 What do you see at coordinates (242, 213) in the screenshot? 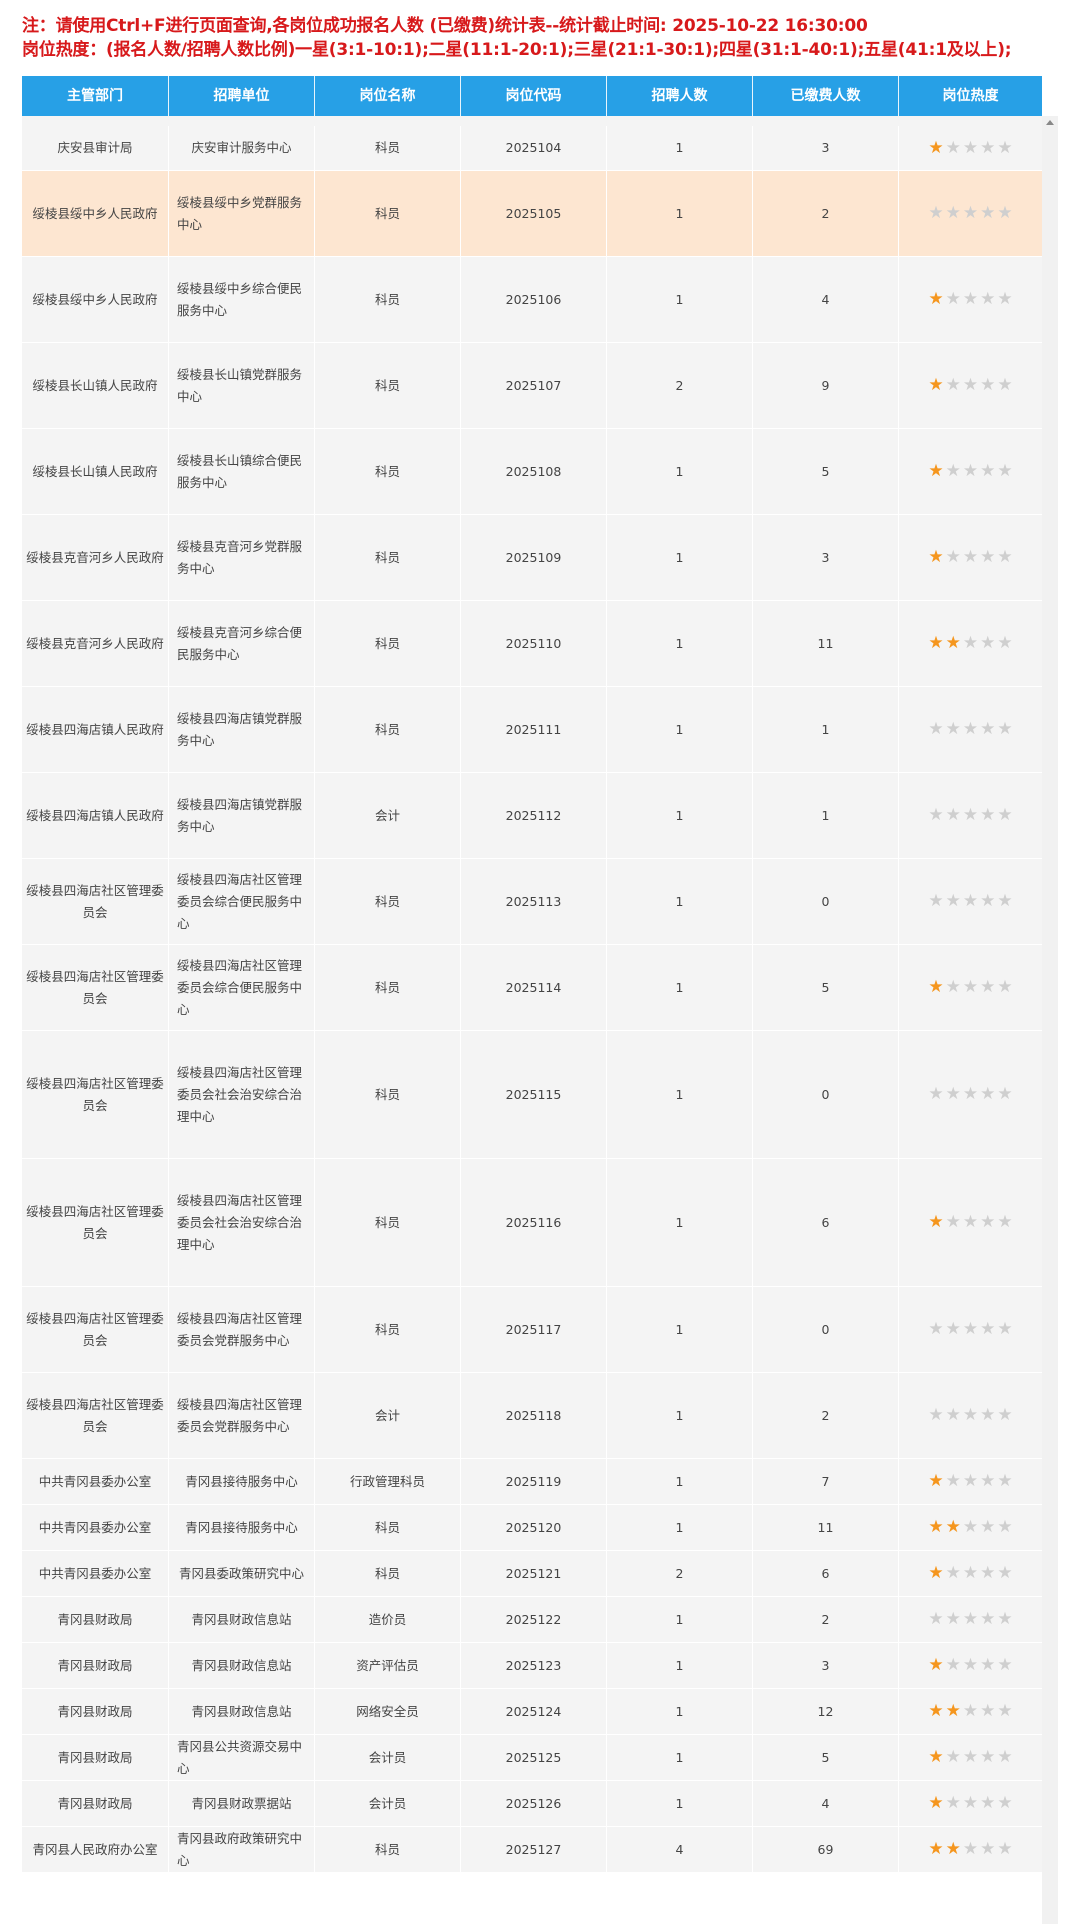
I see `cell-unit: 绥棱县绥中乡党群服务中心` at bounding box center [242, 213].